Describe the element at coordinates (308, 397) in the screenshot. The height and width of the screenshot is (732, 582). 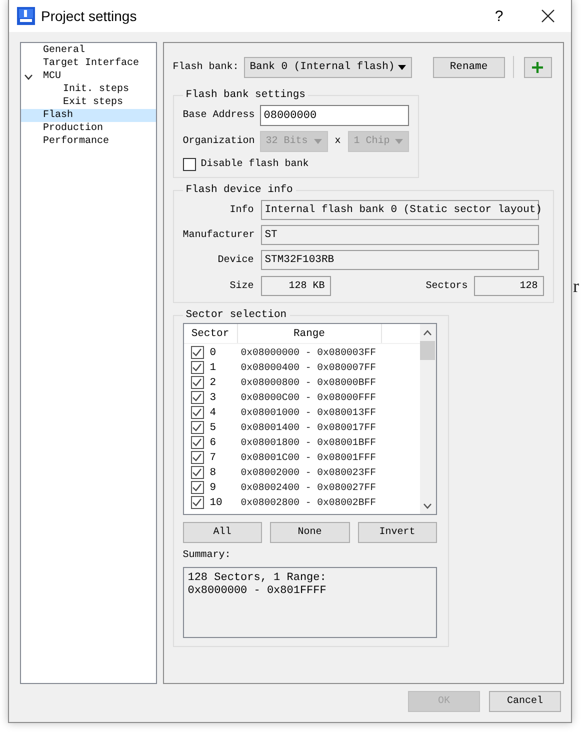
I see `address-range: 0x08000C00 - 0x08000FFF` at that location.